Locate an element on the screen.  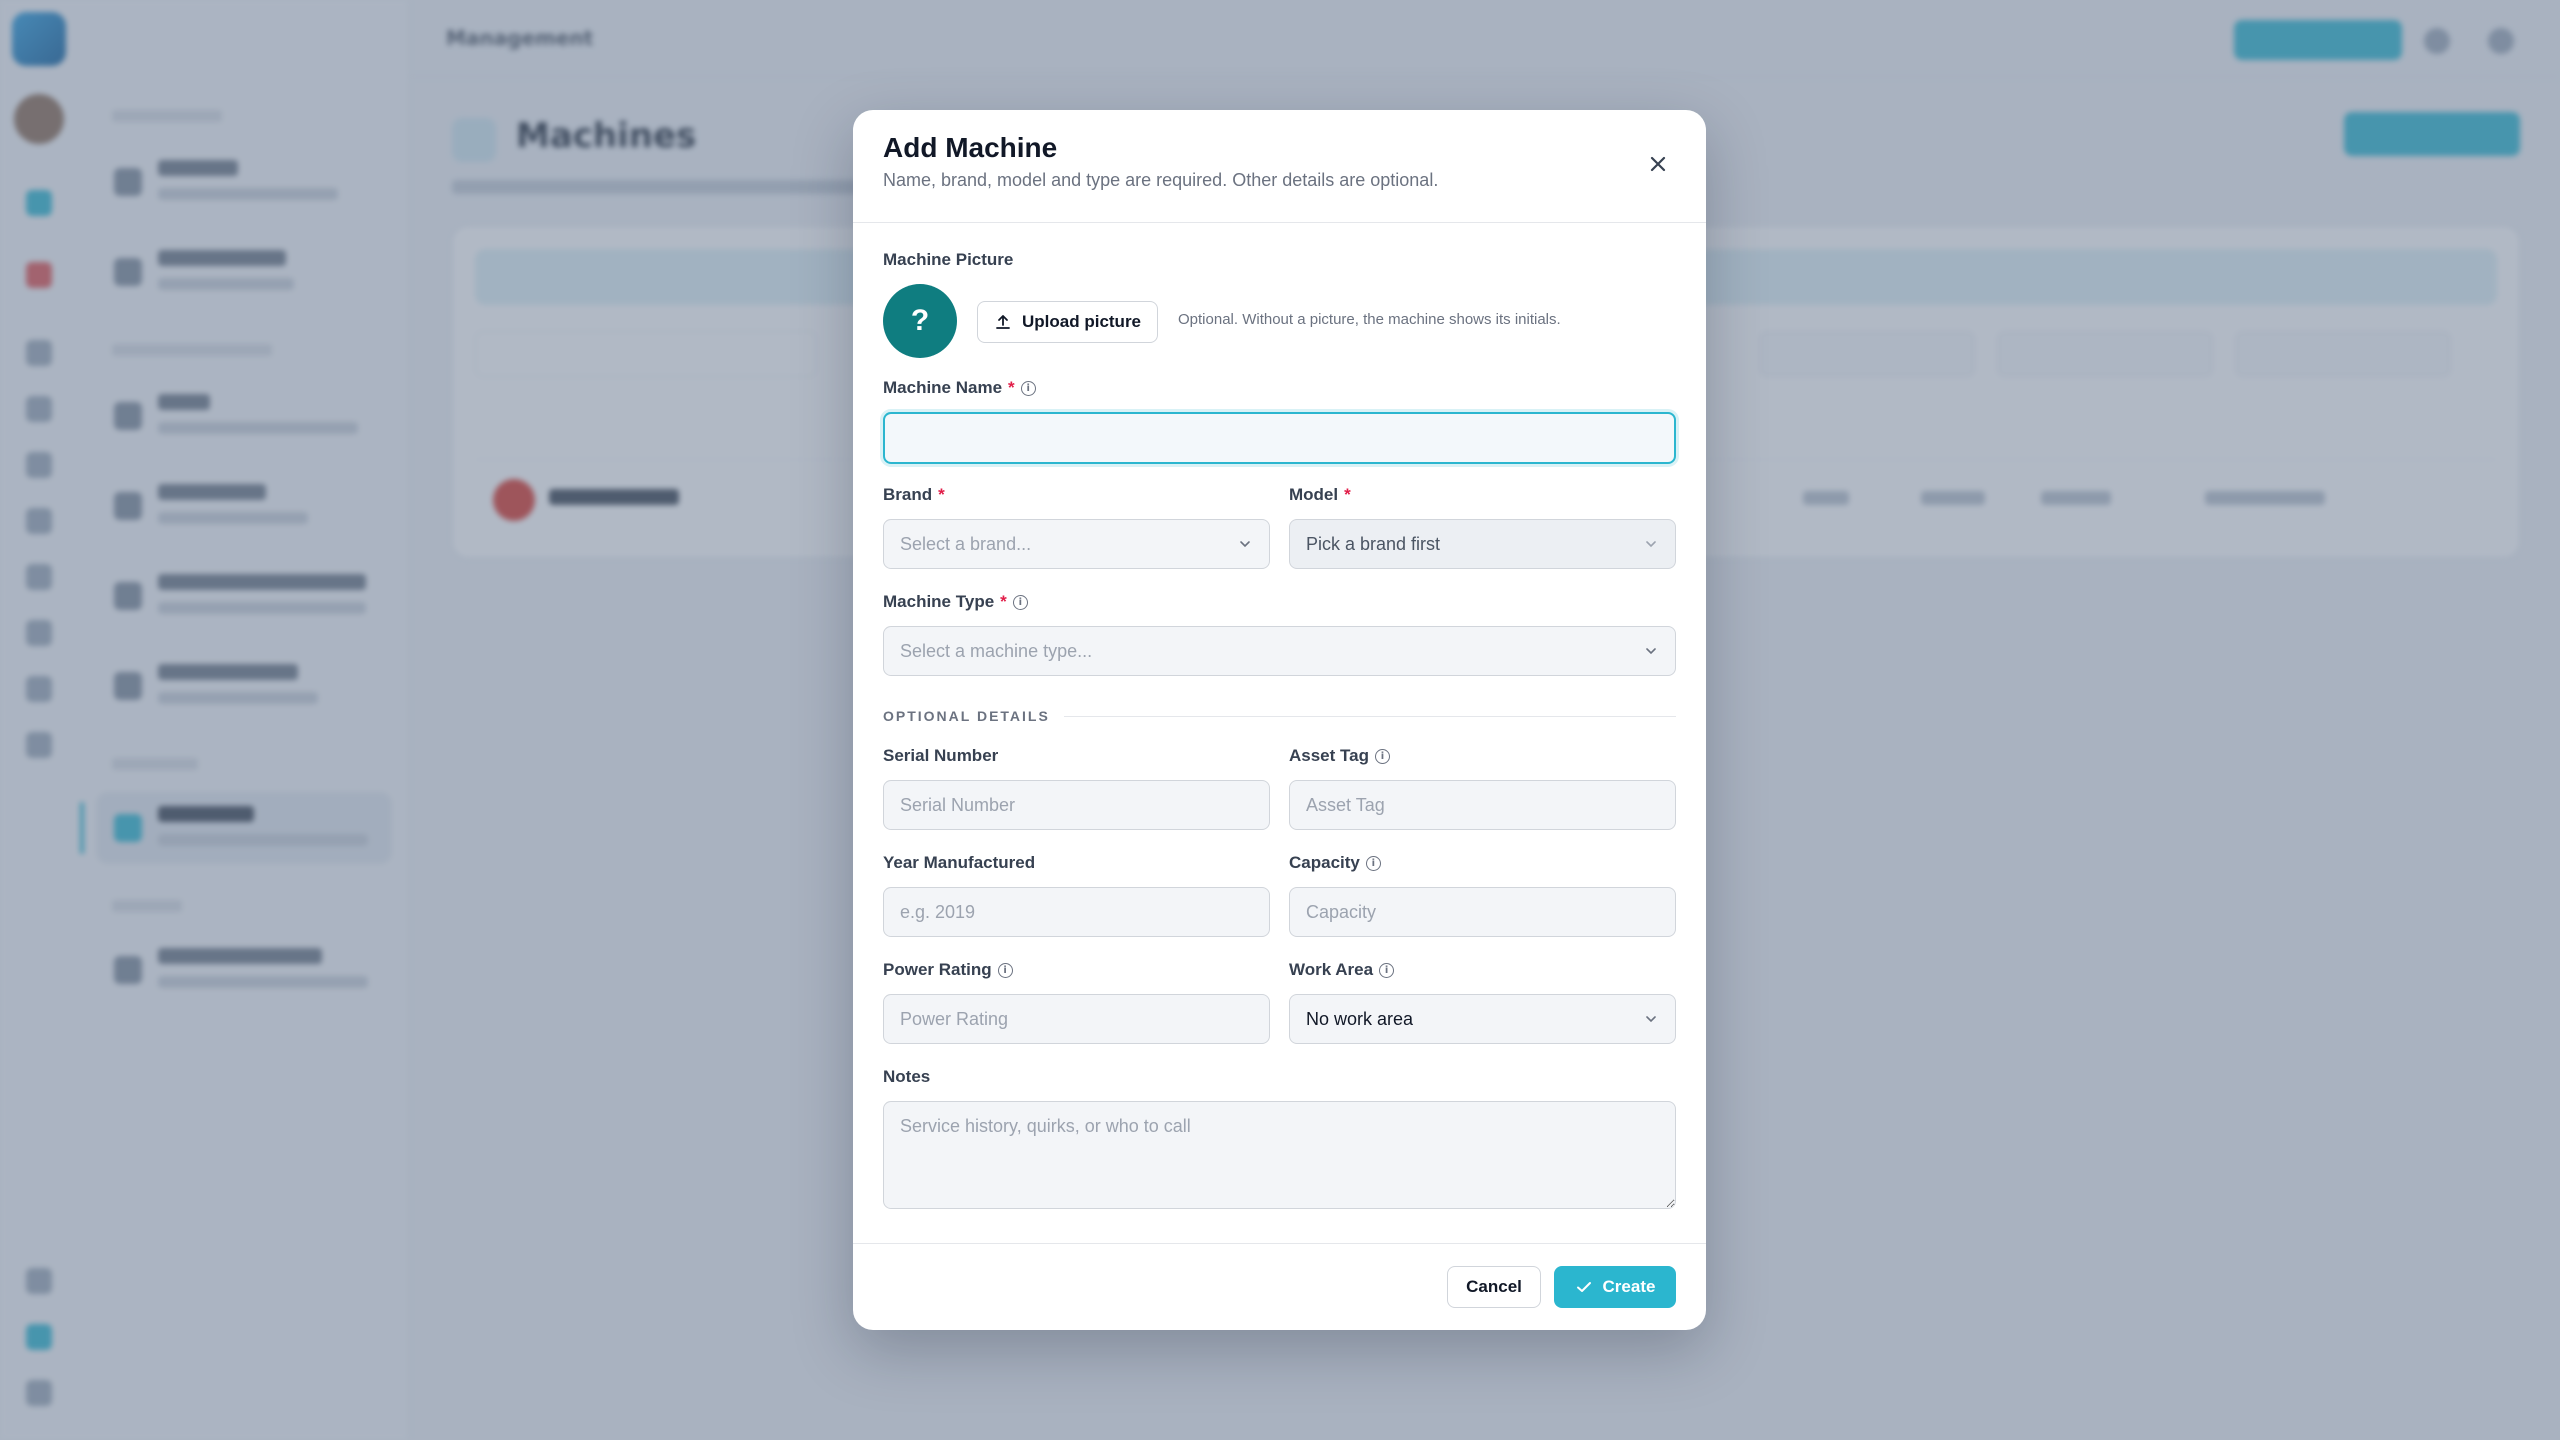
power-rating-label: Power Rating i is located at coordinates (948, 970).